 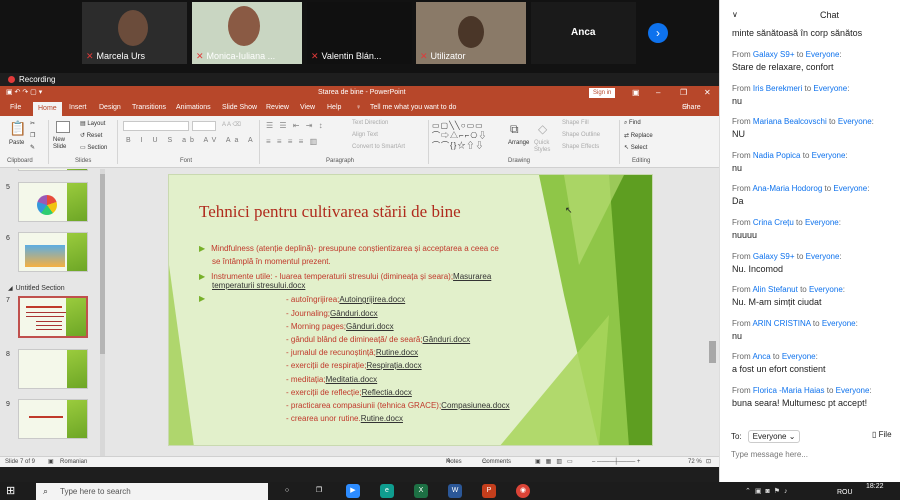 I want to click on tab-view: View, so click(x=307, y=108).